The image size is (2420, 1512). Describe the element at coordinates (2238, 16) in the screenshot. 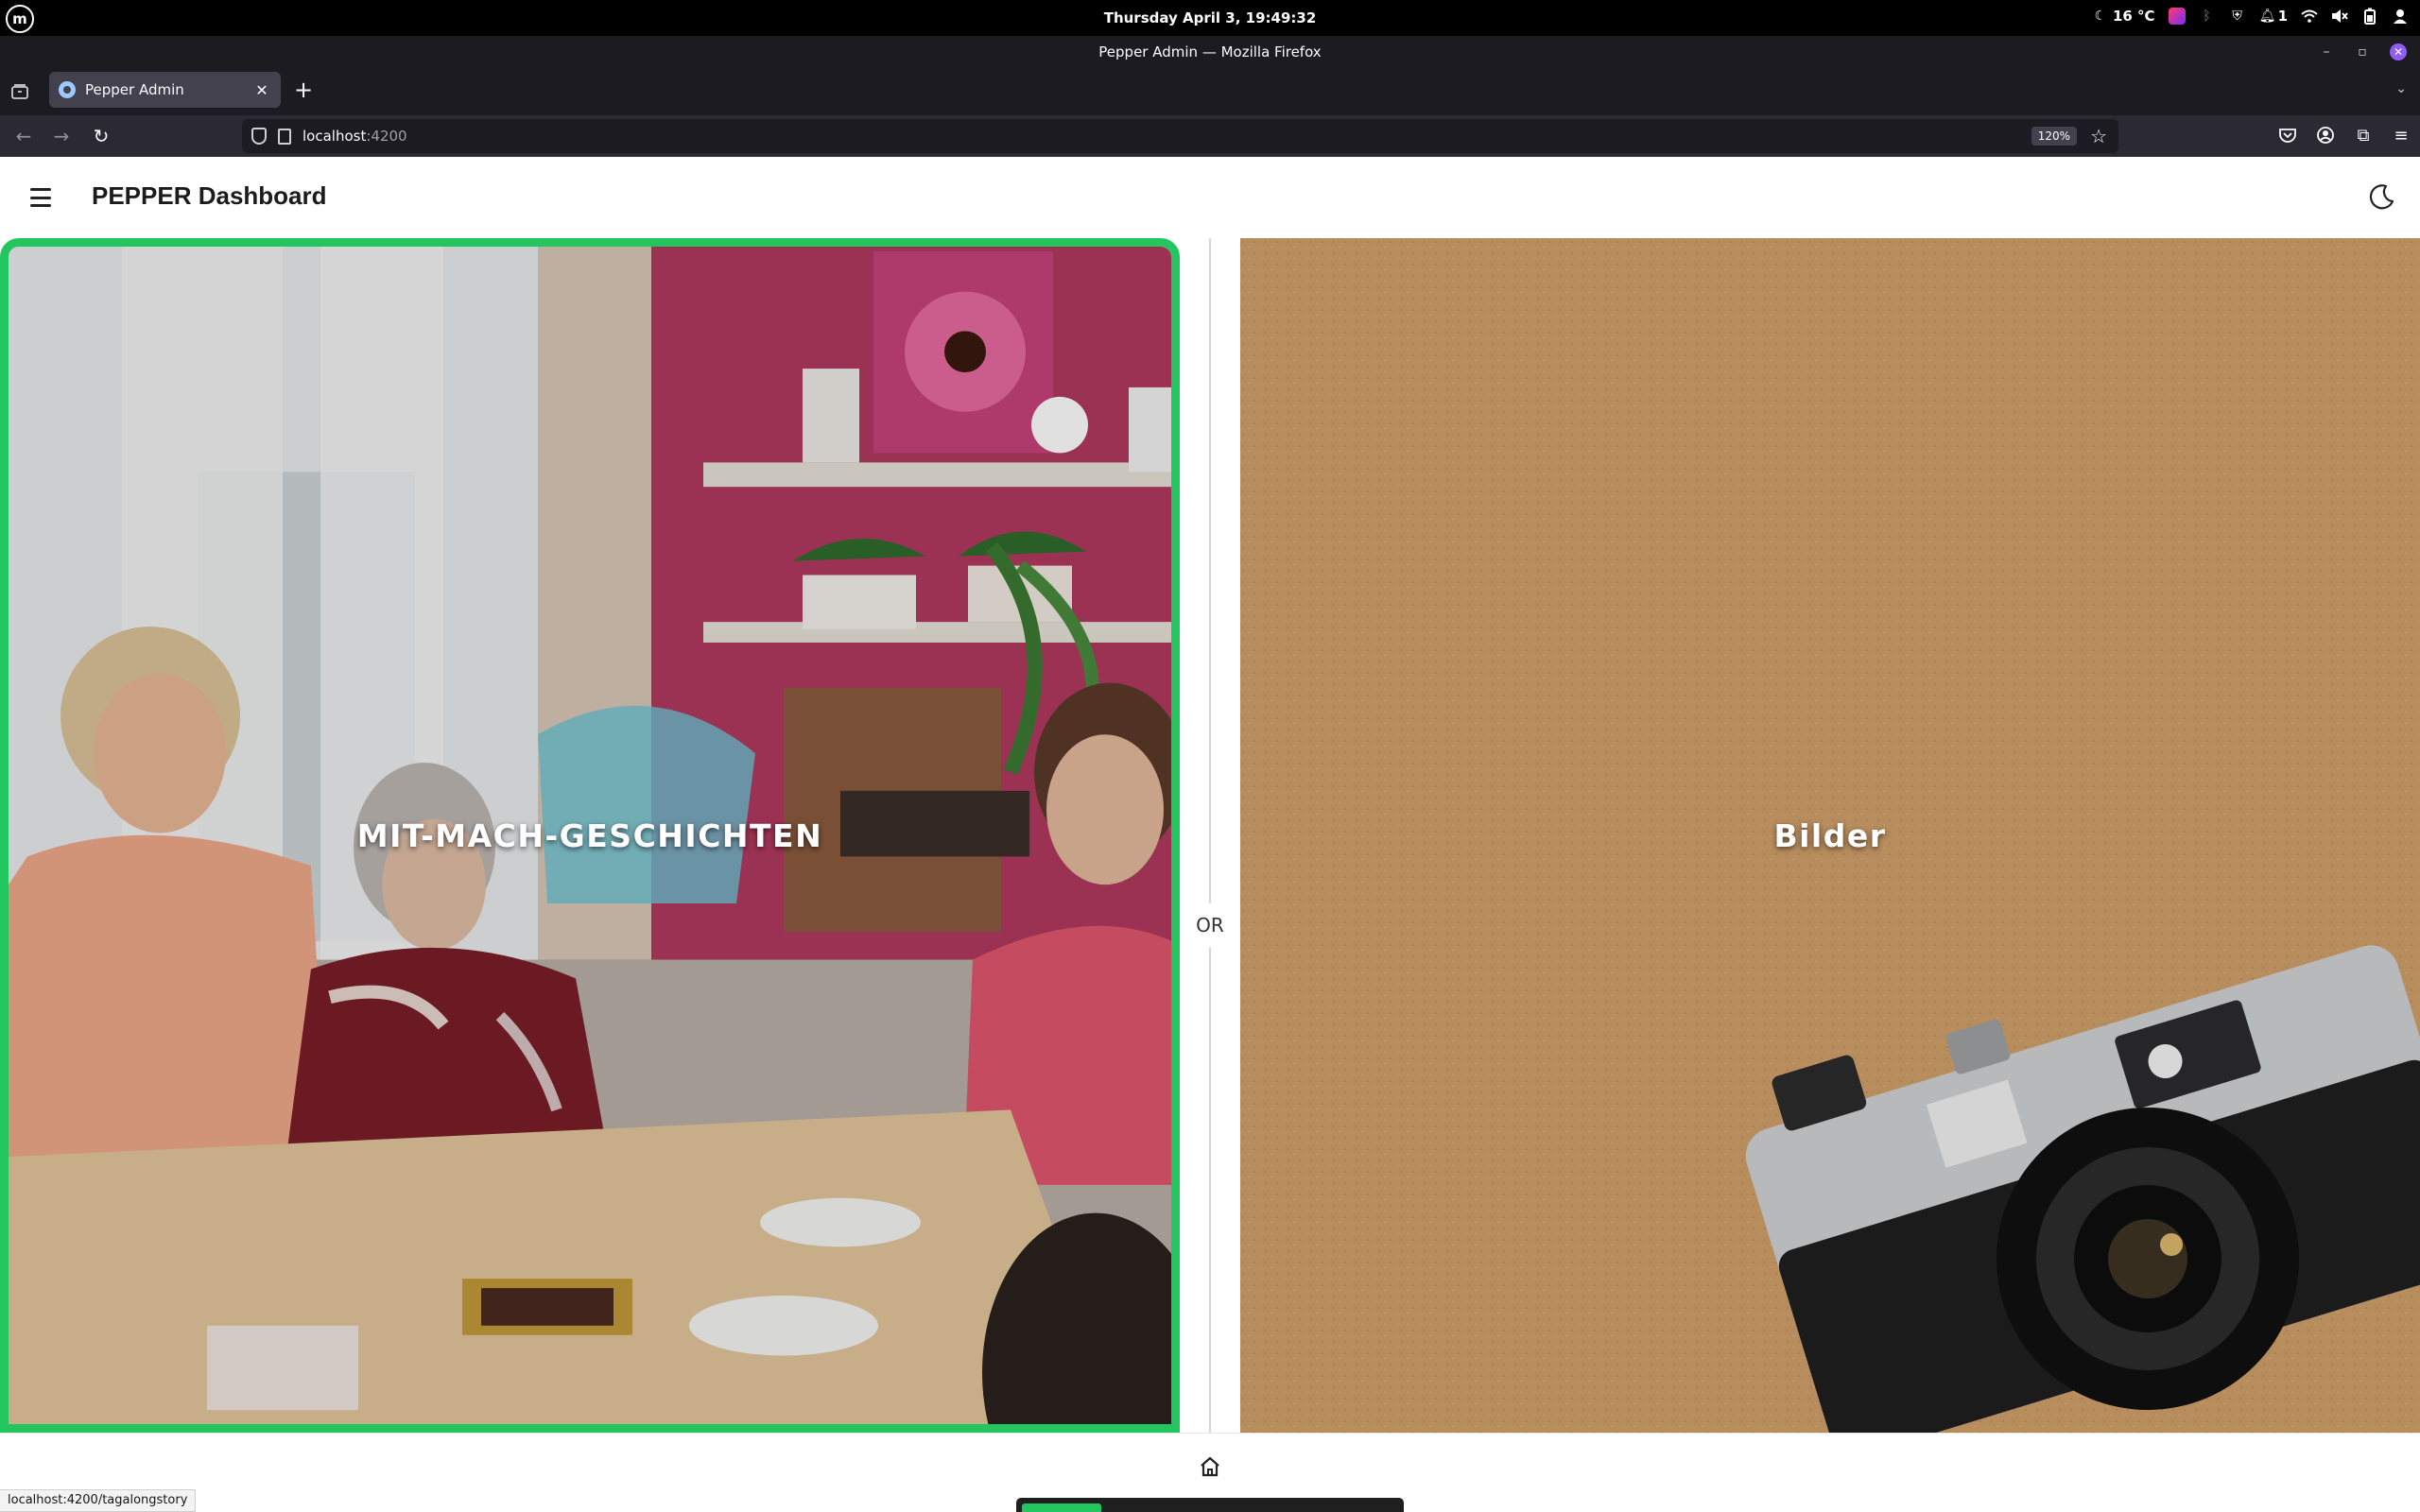

I see `shield-tray-icon: ⛨` at that location.